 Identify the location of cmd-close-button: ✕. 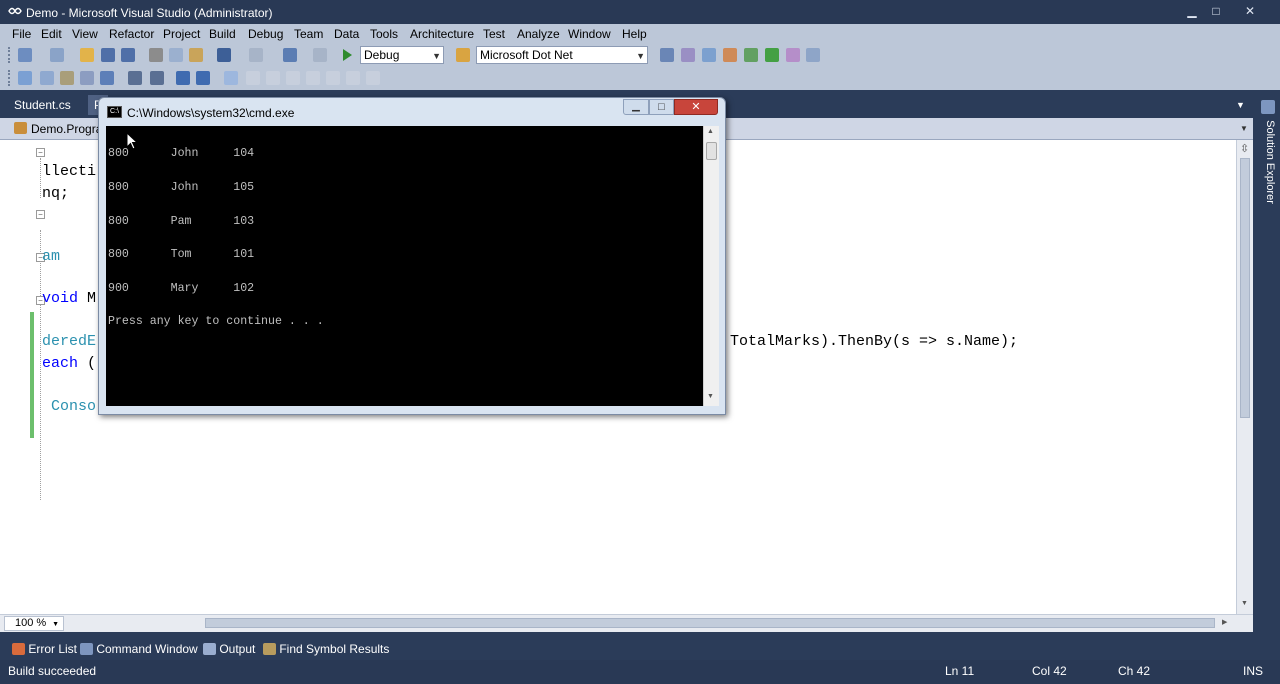
(696, 107).